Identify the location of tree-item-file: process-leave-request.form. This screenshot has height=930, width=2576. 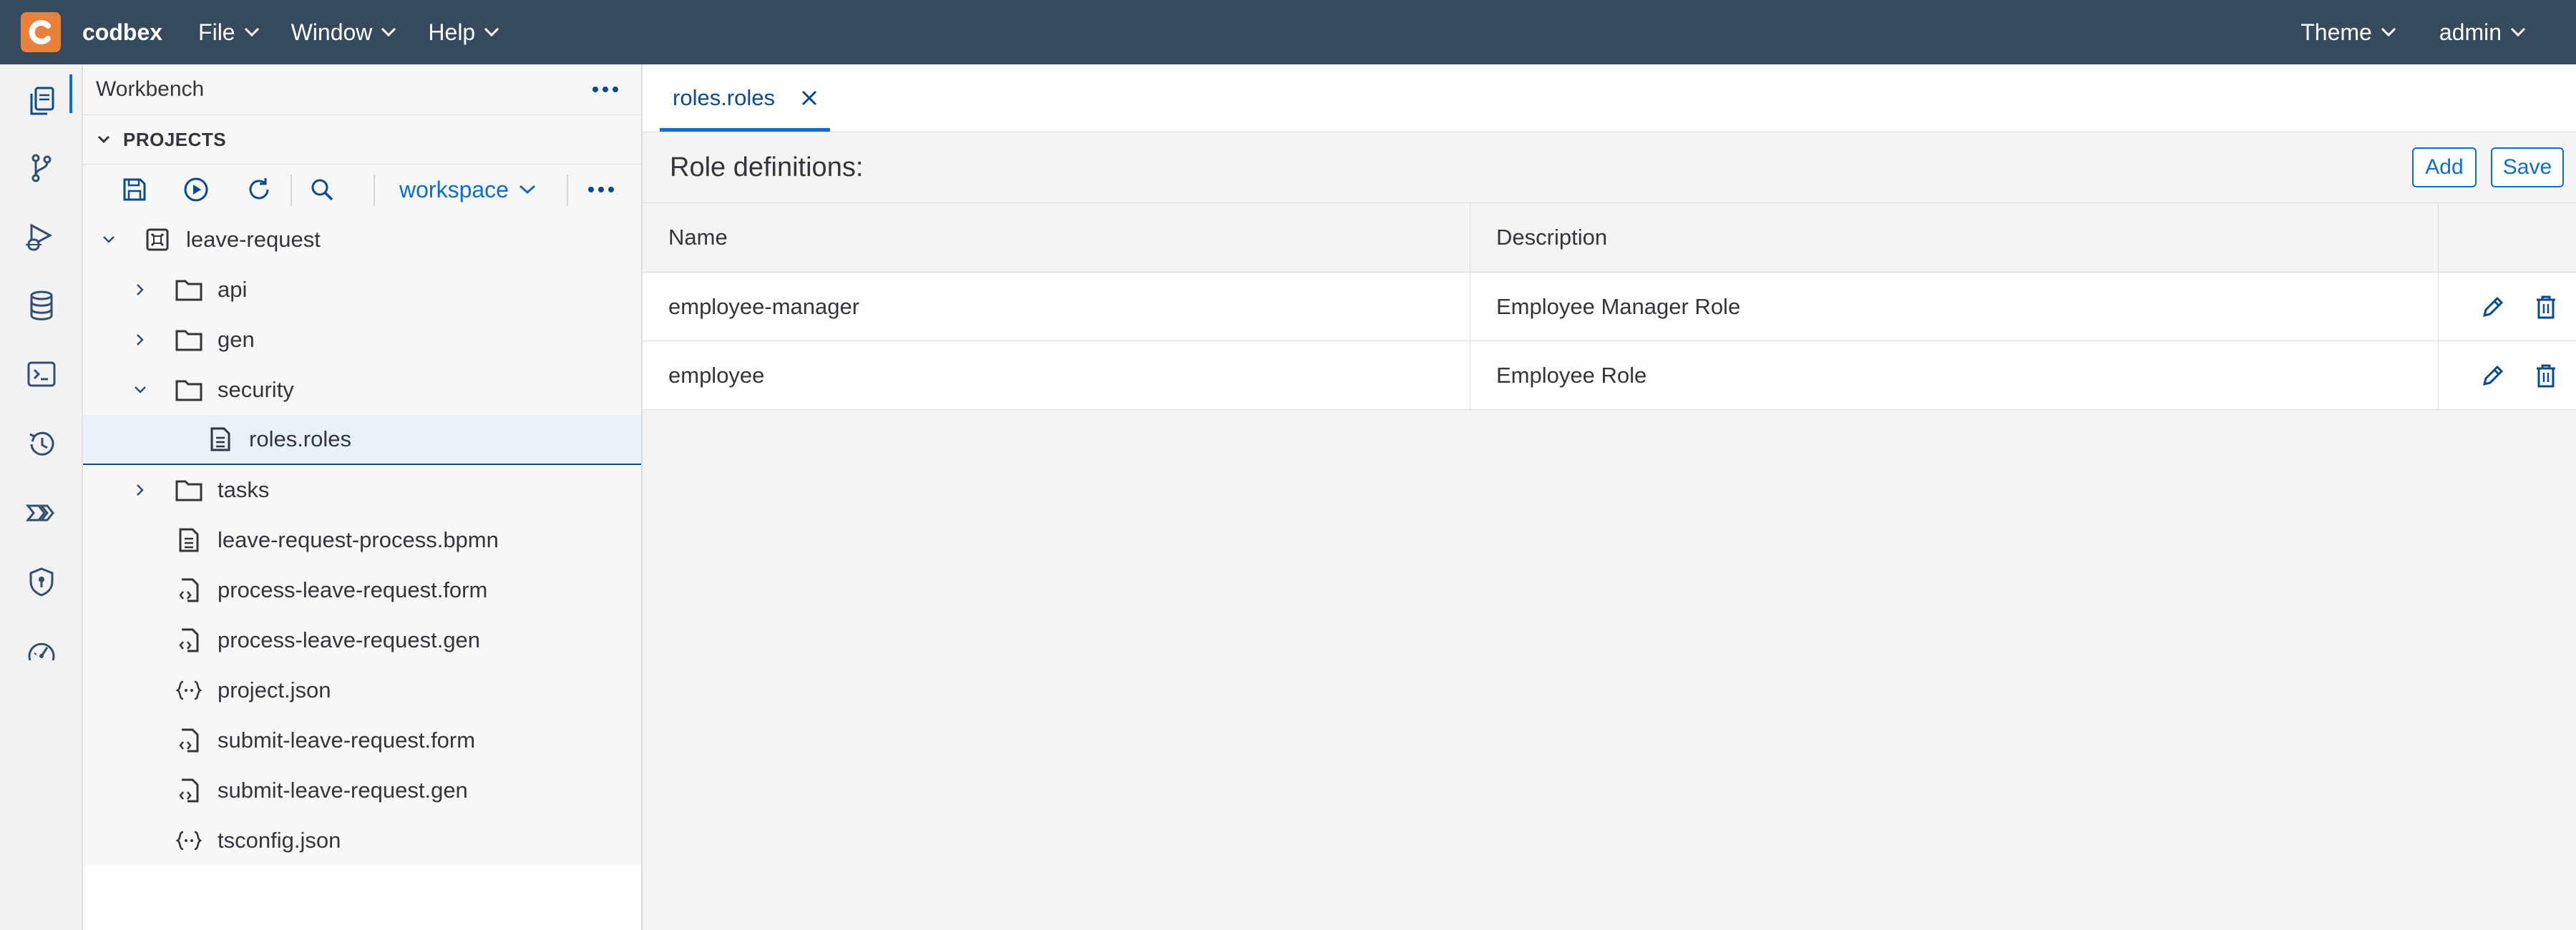
(362, 590).